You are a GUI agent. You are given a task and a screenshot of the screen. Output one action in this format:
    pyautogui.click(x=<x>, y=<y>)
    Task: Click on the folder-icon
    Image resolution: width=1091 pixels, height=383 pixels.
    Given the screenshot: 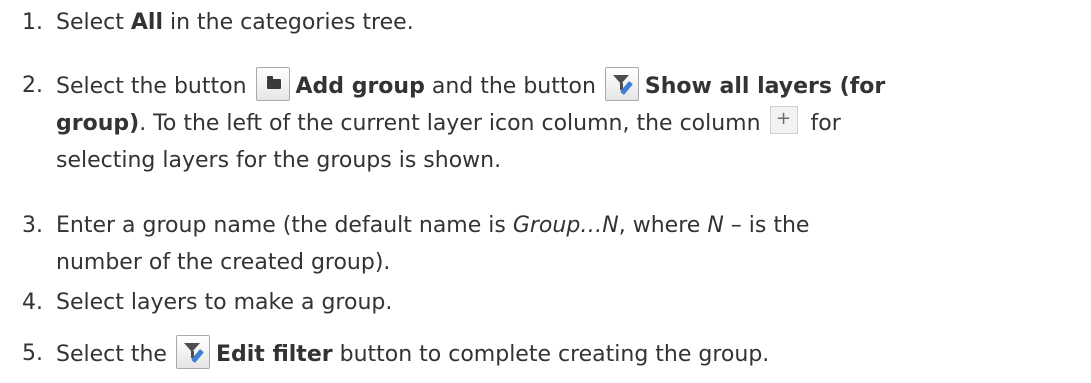 What is the action you would take?
    pyautogui.click(x=272, y=84)
    